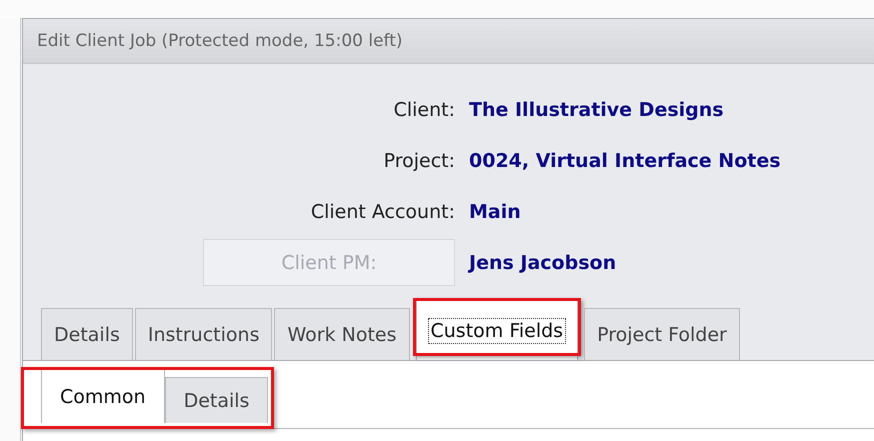  I want to click on field-value: Jens Jacobson, so click(542, 263).